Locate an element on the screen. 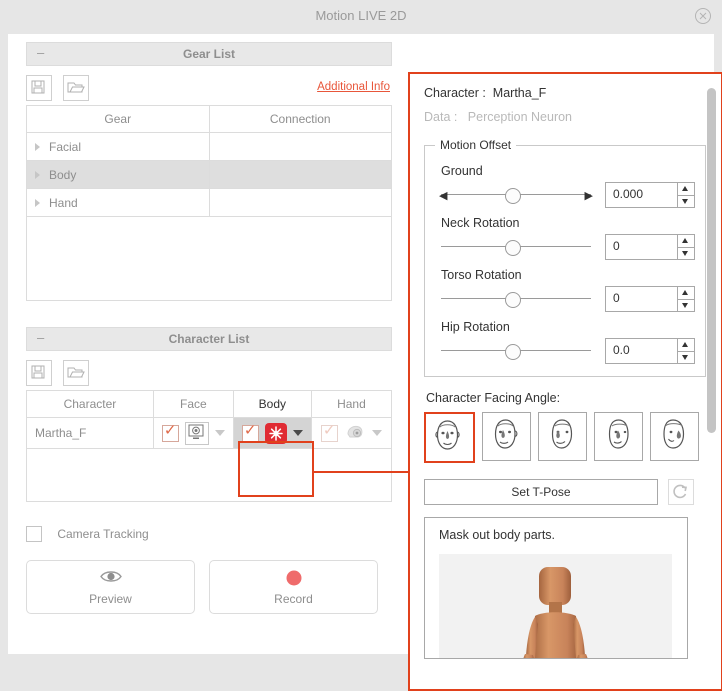 The height and width of the screenshot is (691, 722). neck-rotation-slider-row: 0 is located at coordinates (568, 247).